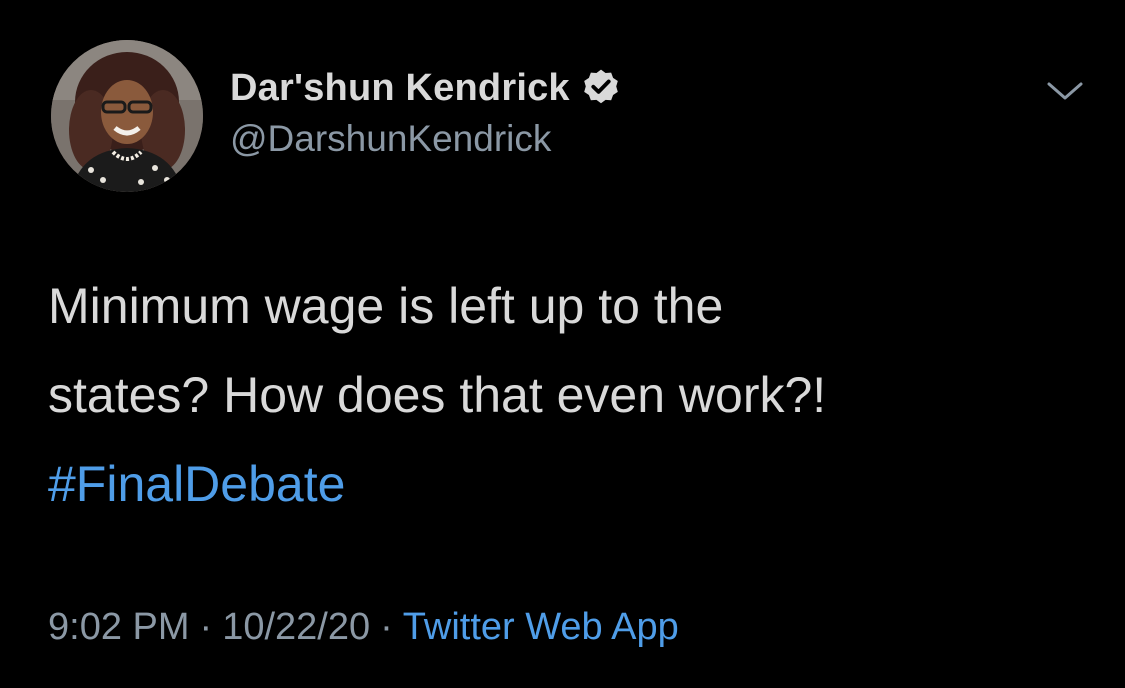 Image resolution: width=1125 pixels, height=688 pixels. Describe the element at coordinates (541, 627) in the screenshot. I see `tweet-source-link: Twitter Web App` at that location.